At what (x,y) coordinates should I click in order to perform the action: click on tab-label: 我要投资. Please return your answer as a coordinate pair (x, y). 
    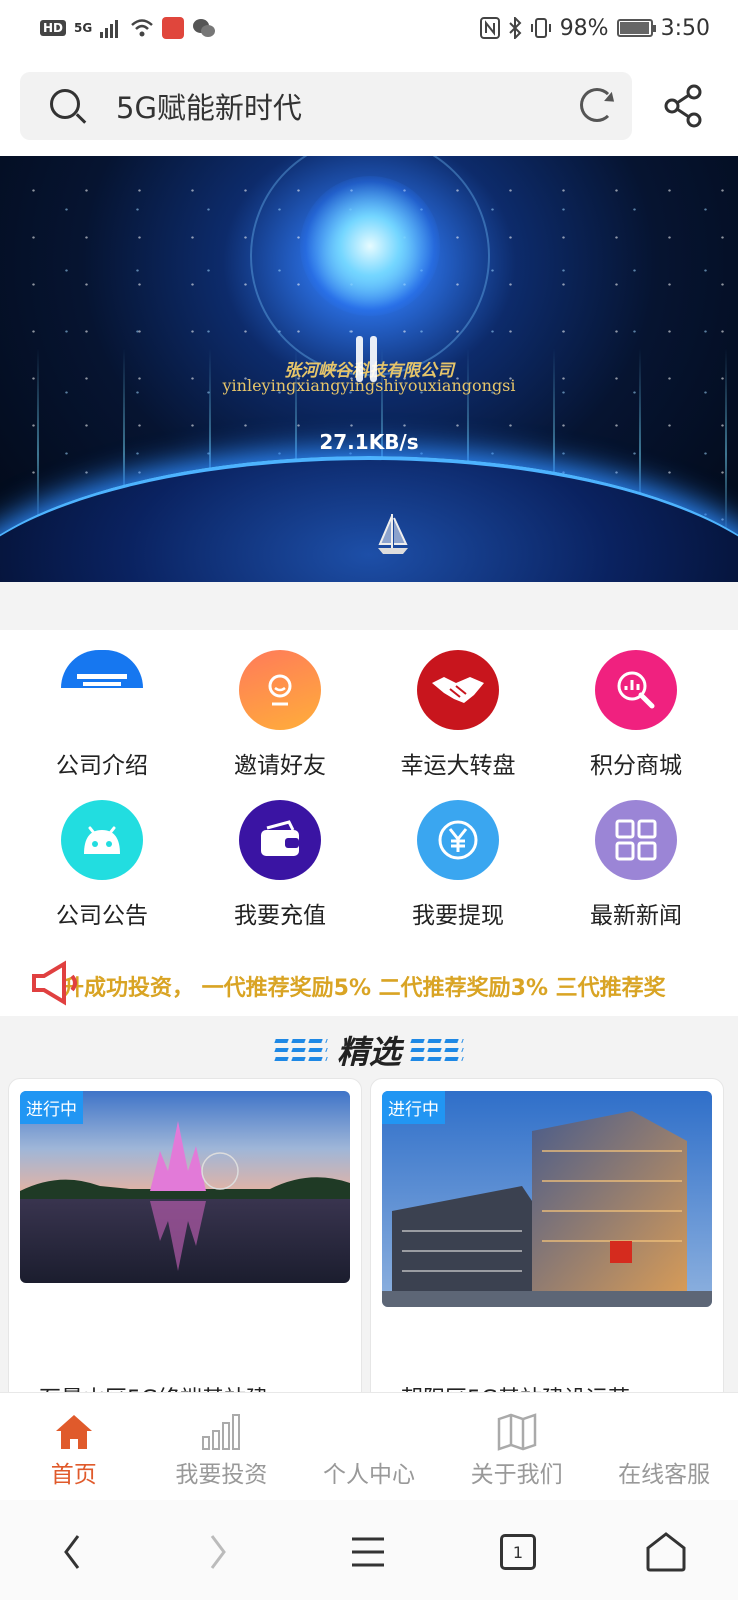
    Looking at the image, I should click on (221, 1475).